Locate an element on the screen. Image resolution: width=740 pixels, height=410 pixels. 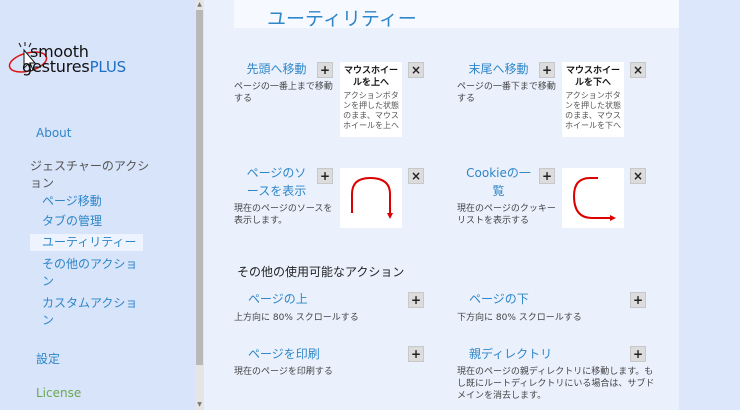
sidebar-item-custom-actions: カスタムアクション is located at coordinates (92, 312).